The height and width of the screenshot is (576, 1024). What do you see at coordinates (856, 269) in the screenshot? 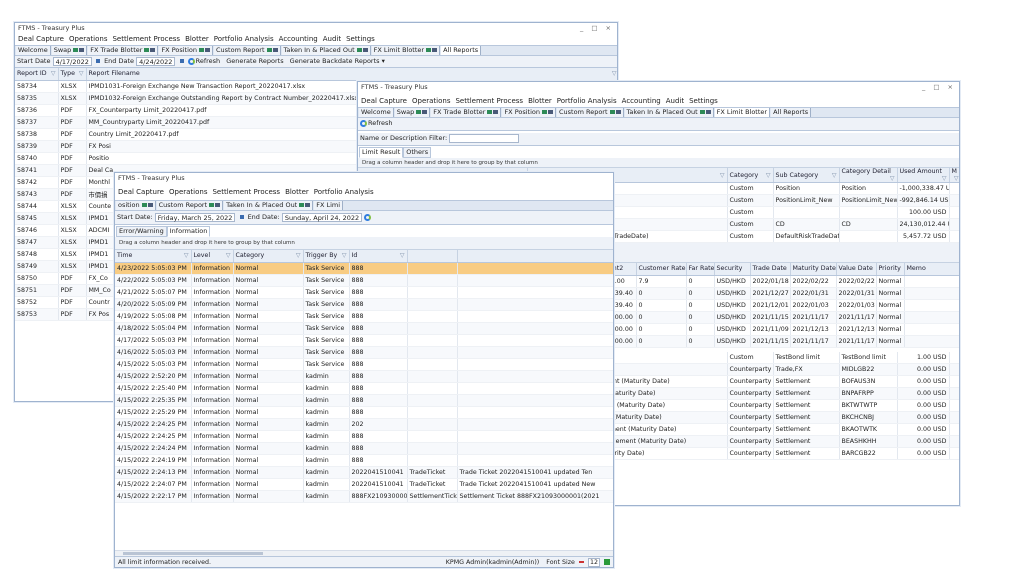
I see `column-header: Value Date` at bounding box center [856, 269].